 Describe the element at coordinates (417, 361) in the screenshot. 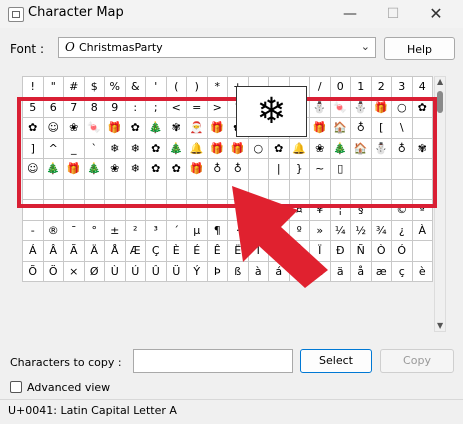

I see `copy-button: Copy` at that location.